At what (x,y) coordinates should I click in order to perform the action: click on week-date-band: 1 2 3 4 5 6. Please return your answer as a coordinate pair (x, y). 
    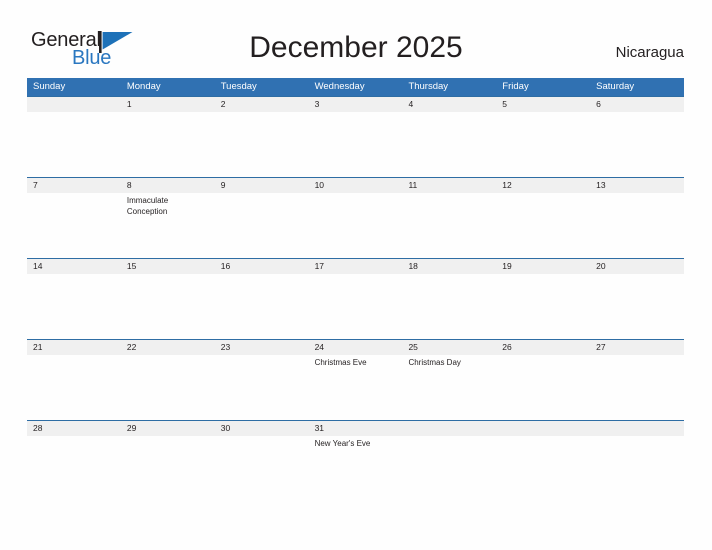
    Looking at the image, I should click on (355, 104).